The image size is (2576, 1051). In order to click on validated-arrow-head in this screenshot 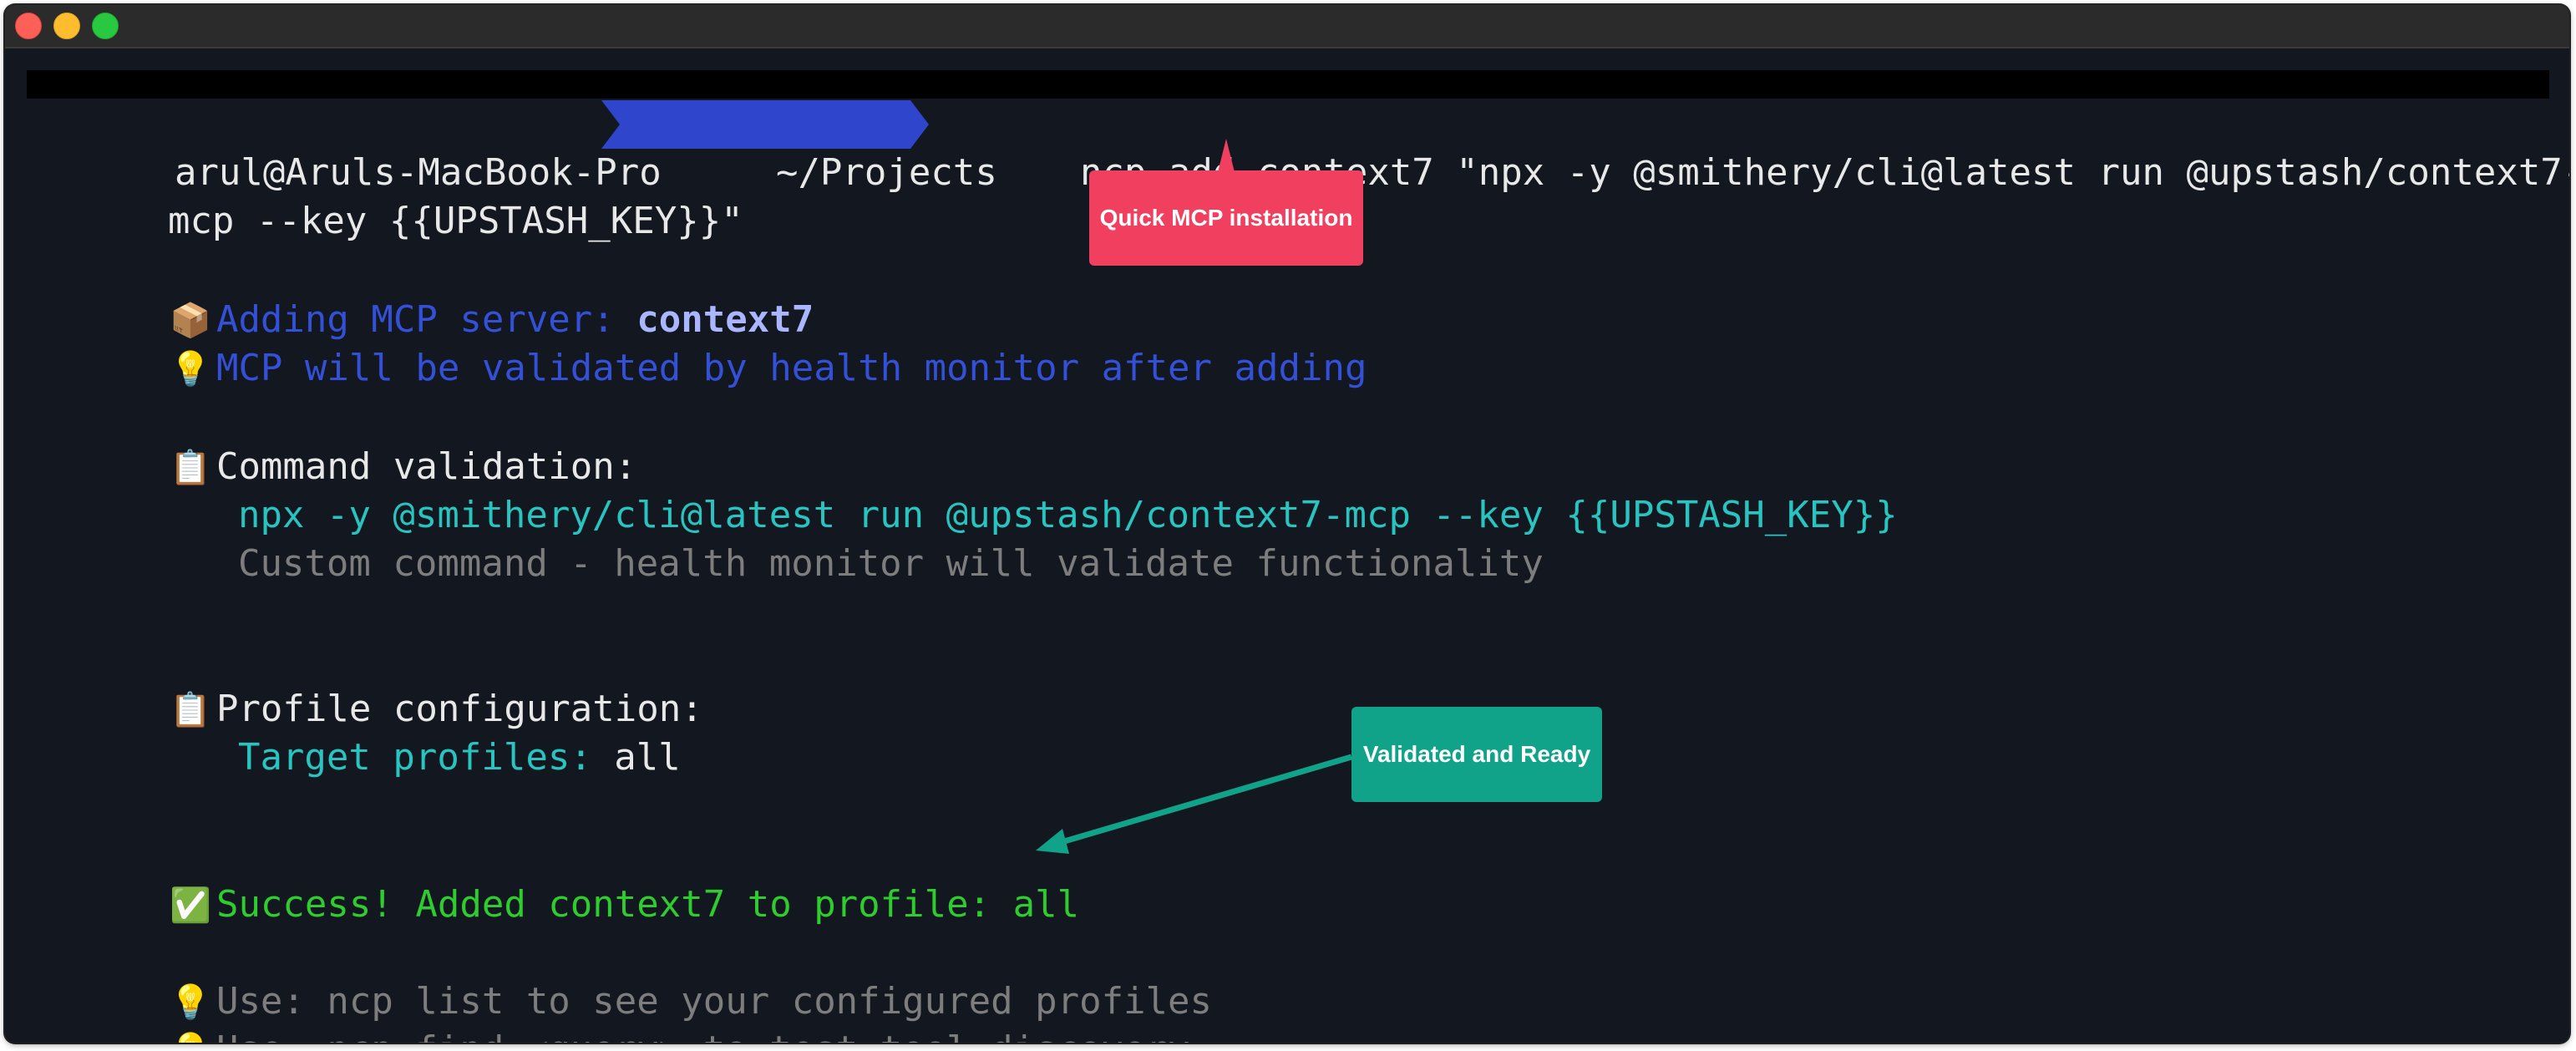, I will do `click(1052, 841)`.